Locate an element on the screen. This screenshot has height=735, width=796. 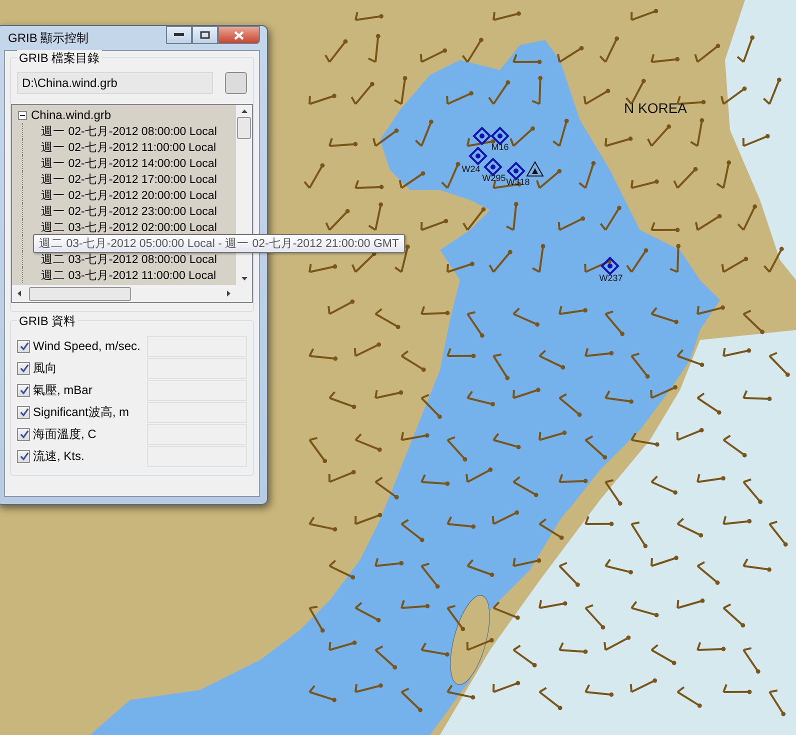
tree-item: 週二 03-七月-2012 02:00:00 Local is located at coordinates (129, 227).